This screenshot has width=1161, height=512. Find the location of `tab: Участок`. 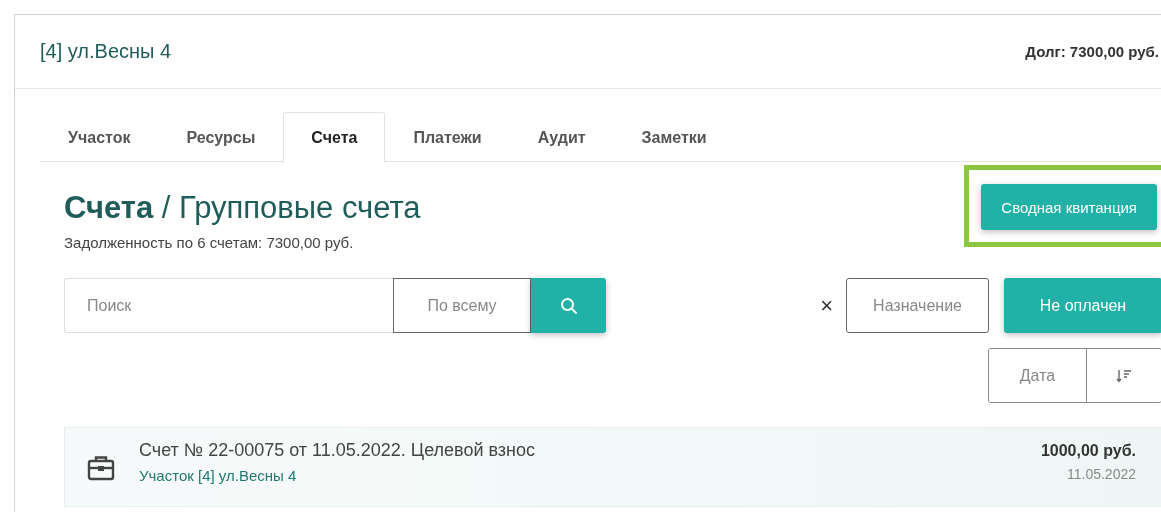

tab: Участок is located at coordinates (99, 137).